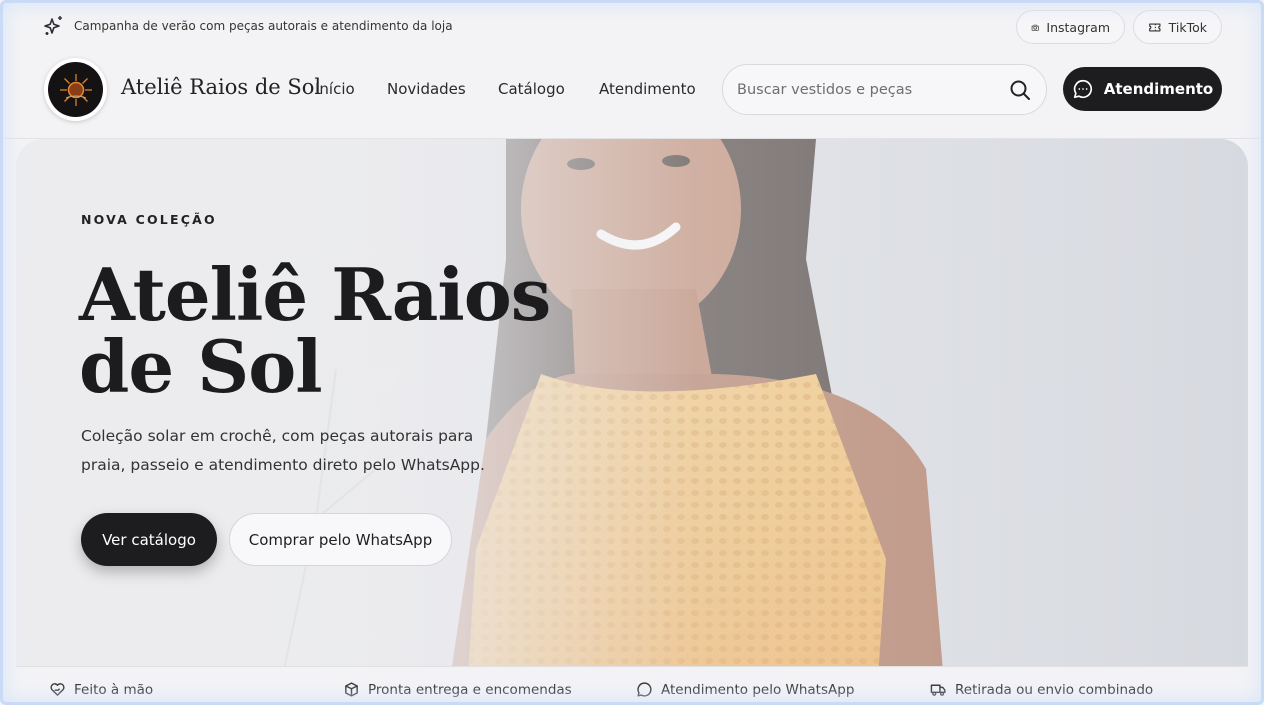  Describe the element at coordinates (644, 689) in the screenshot. I see `chat-icon` at that location.